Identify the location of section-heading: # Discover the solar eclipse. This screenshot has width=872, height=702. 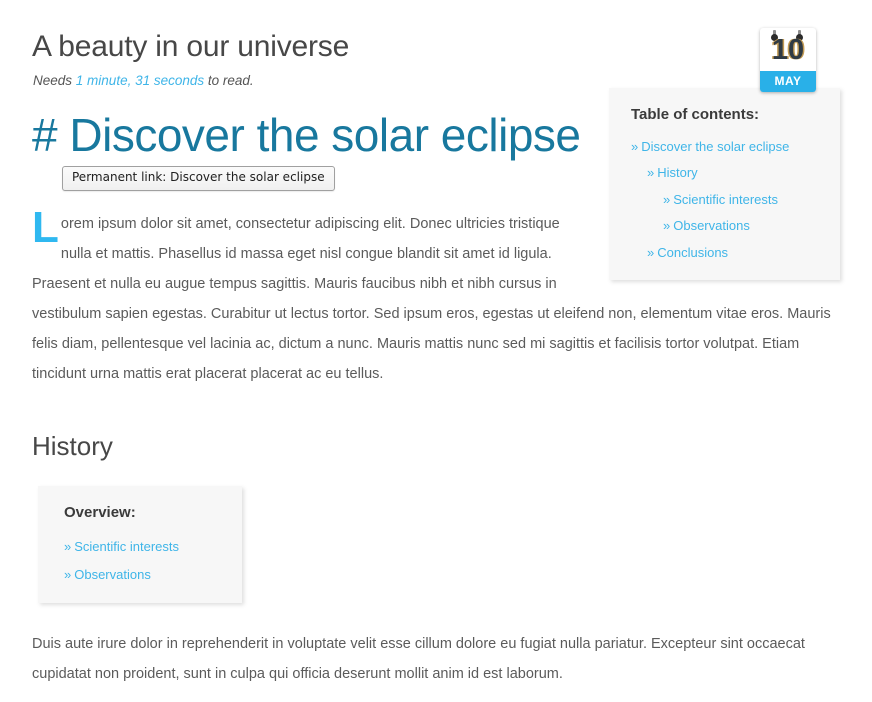
(306, 134).